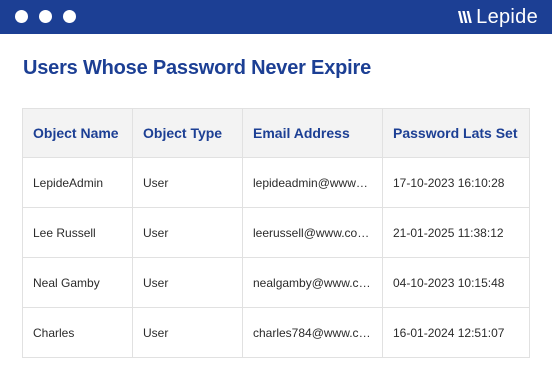 The image size is (552, 380). Describe the element at coordinates (456, 282) in the screenshot. I see `cell-password-last-set: 04-10-2023 10:15:48` at that location.